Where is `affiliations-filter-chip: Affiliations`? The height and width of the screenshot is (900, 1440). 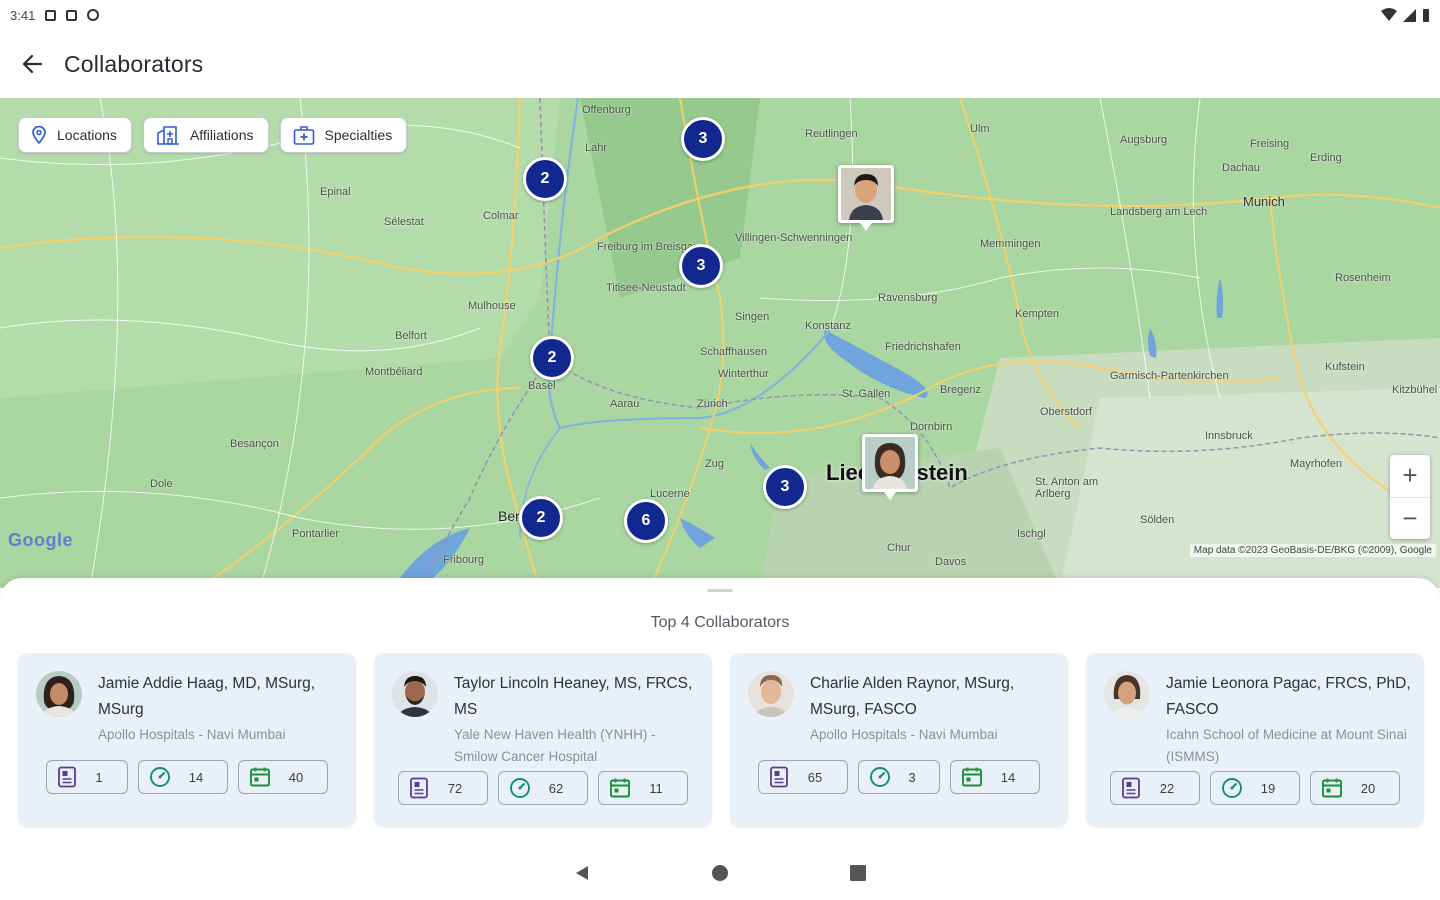 affiliations-filter-chip: Affiliations is located at coordinates (205, 135).